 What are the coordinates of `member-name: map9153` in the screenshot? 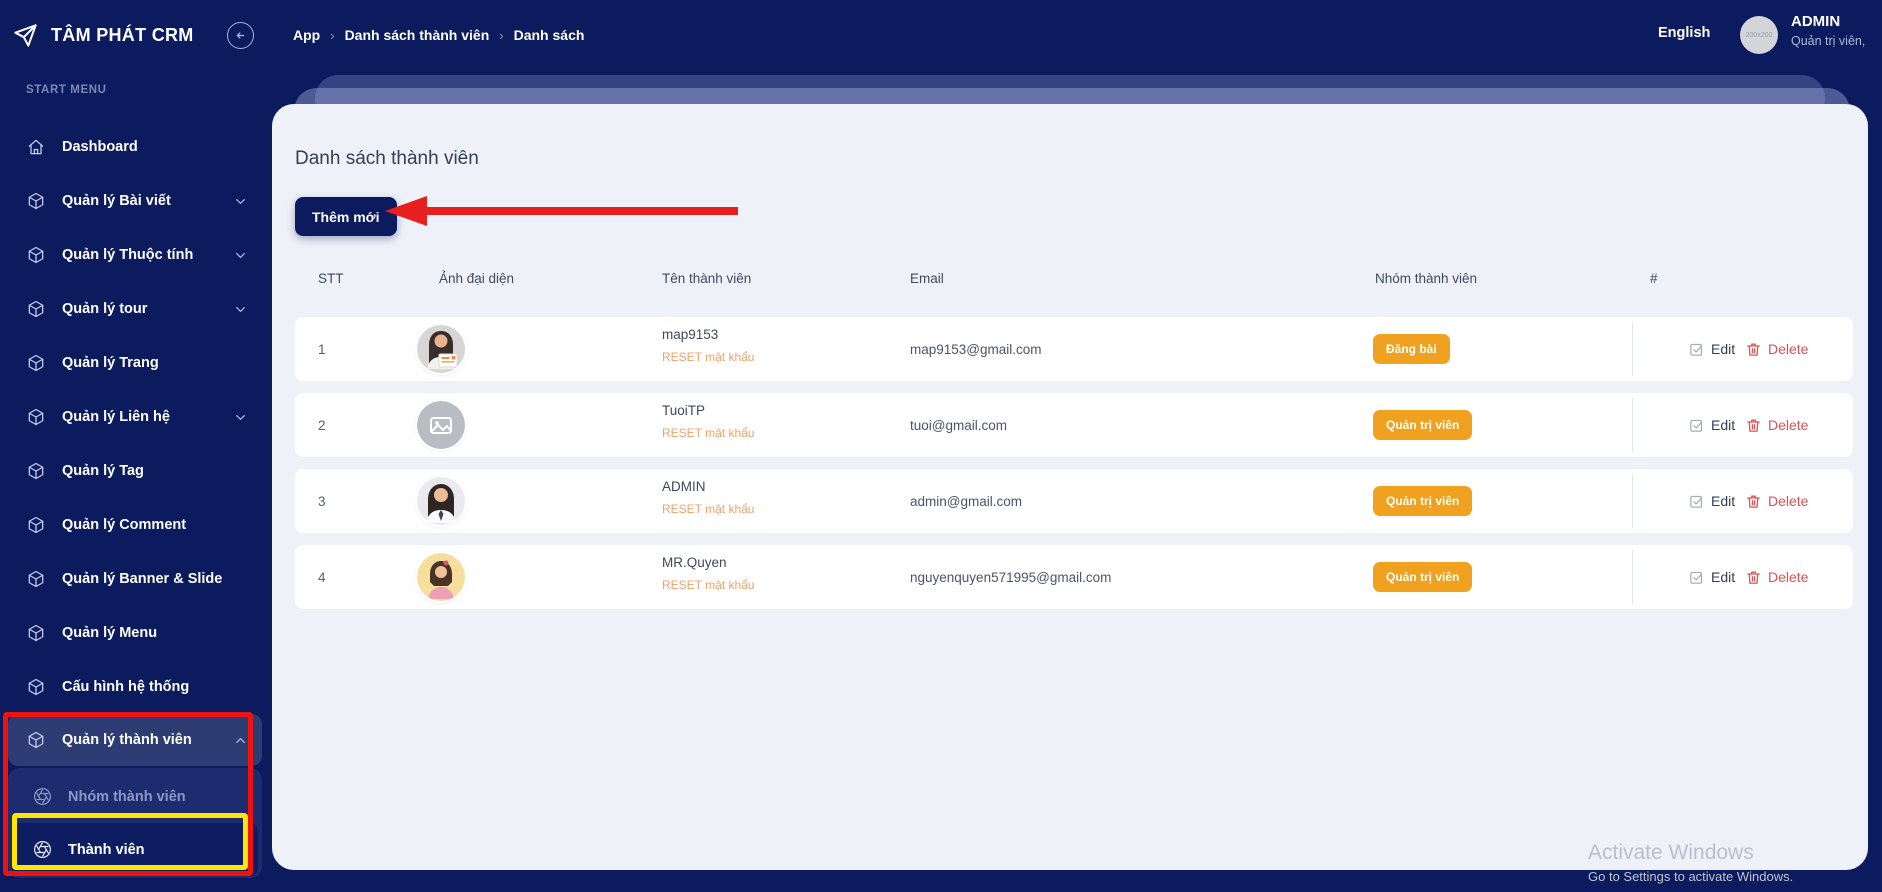 It's located at (690, 334).